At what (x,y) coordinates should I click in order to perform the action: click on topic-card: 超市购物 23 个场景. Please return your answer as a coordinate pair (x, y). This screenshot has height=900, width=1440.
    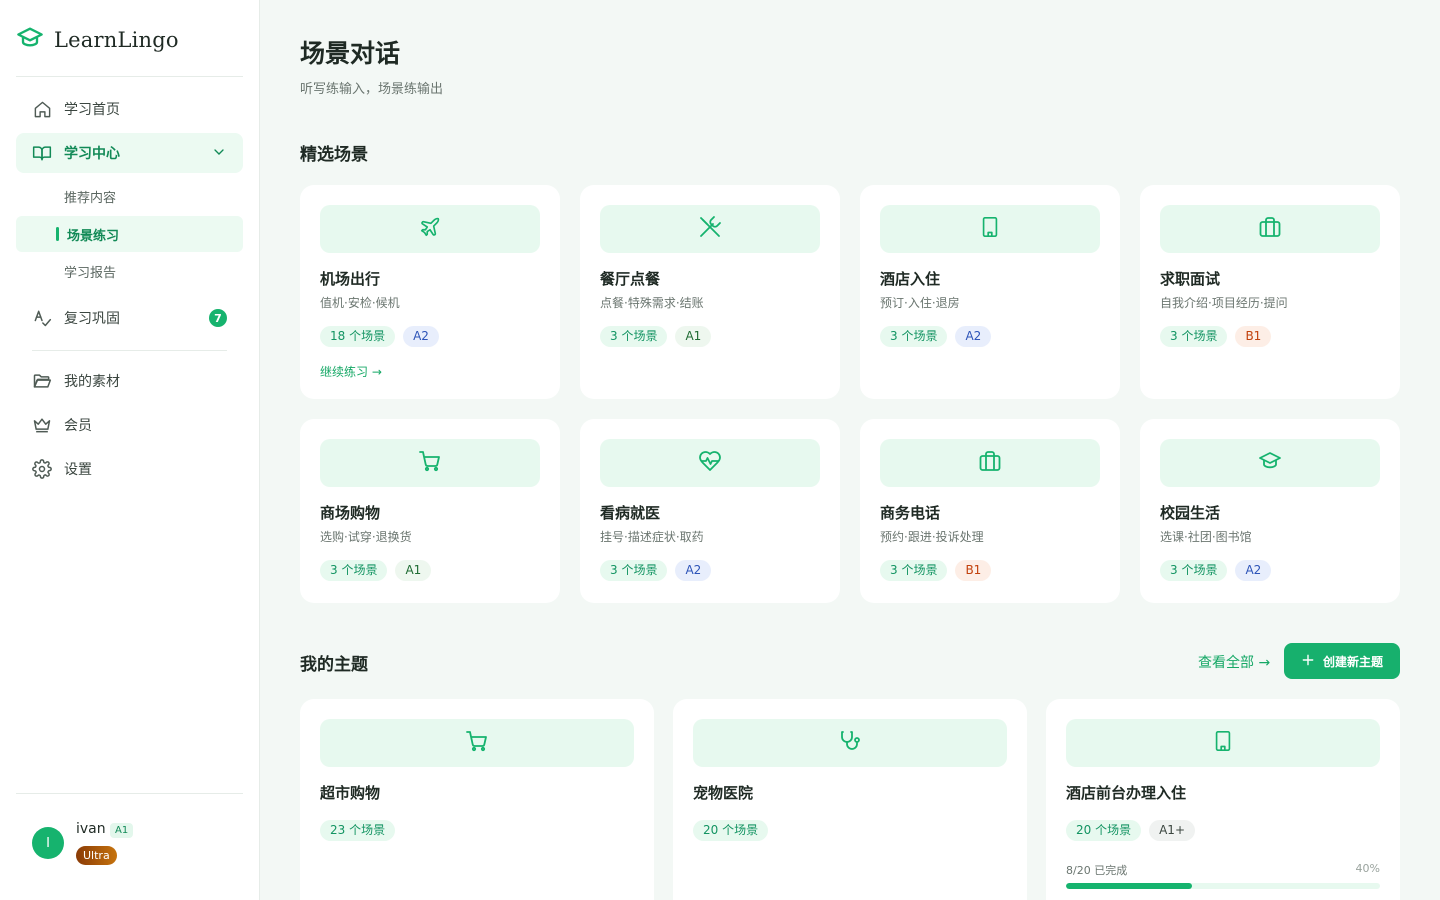
    Looking at the image, I should click on (477, 799).